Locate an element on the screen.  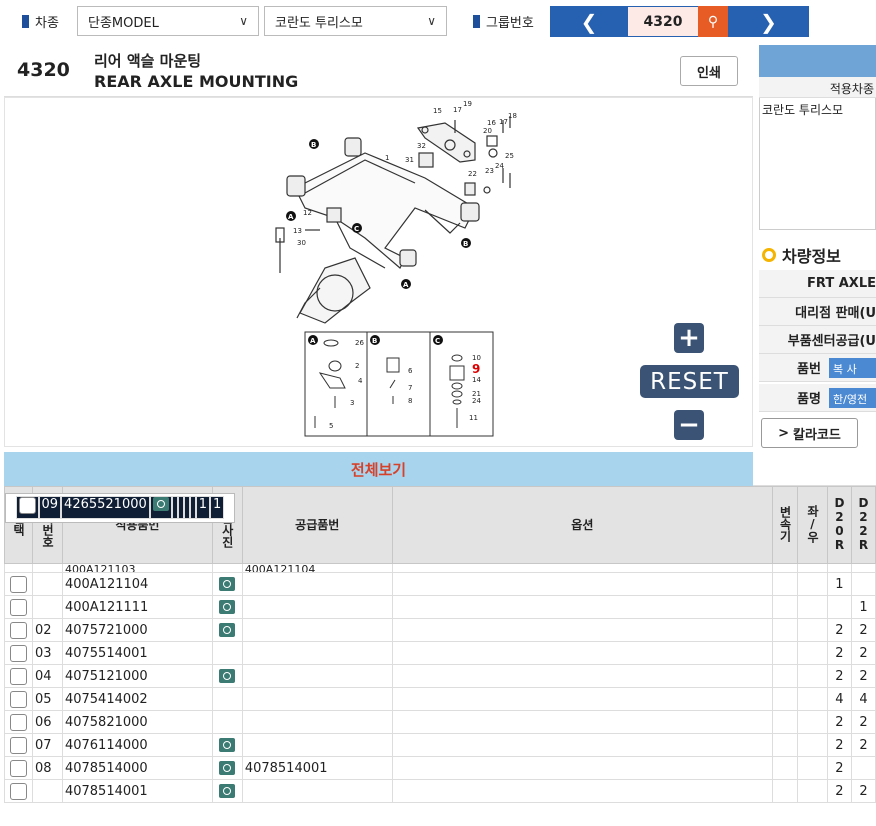
part-number: 400A121111 is located at coordinates (137, 607).